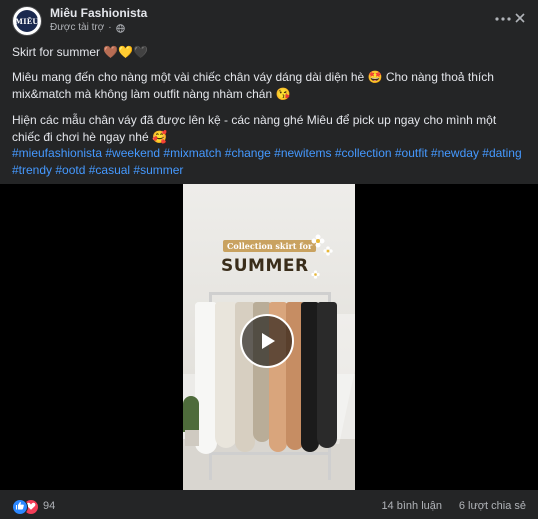 The image size is (538, 519). I want to click on share-count: 6 lượt chia sẻ, so click(492, 506).